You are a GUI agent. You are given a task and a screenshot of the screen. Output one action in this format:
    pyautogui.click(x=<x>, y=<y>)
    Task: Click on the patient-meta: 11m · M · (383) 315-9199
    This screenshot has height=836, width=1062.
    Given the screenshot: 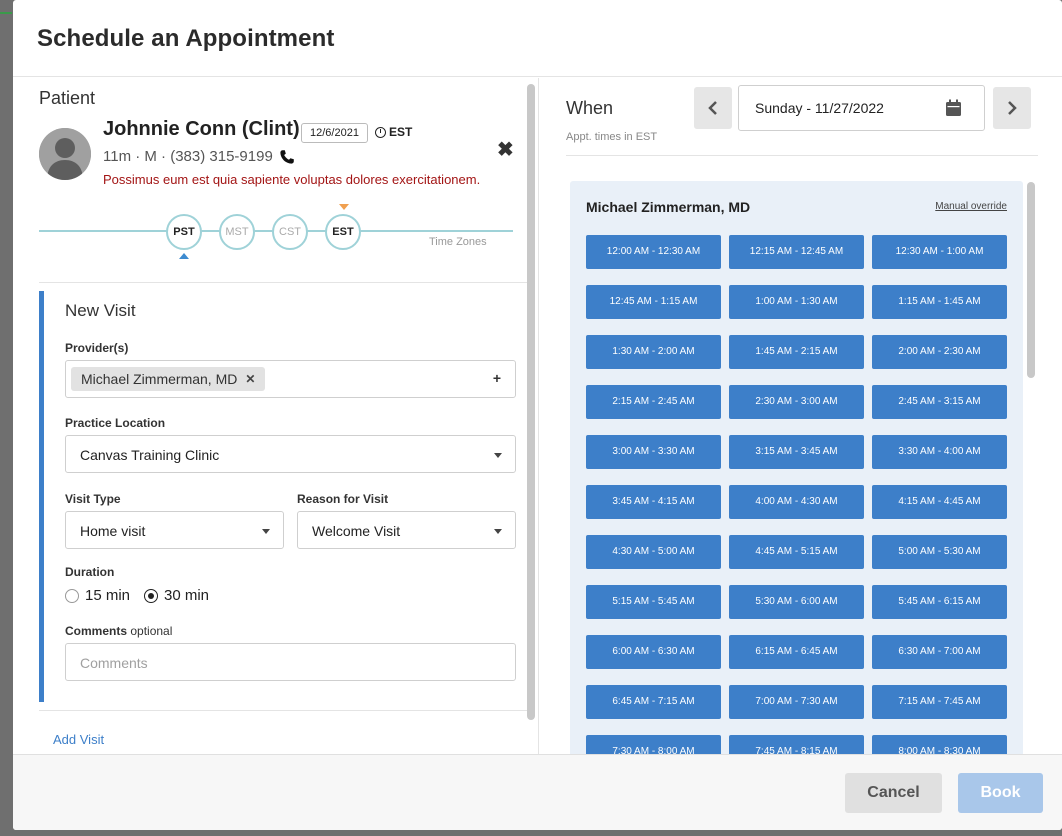 What is the action you would take?
    pyautogui.click(x=199, y=156)
    